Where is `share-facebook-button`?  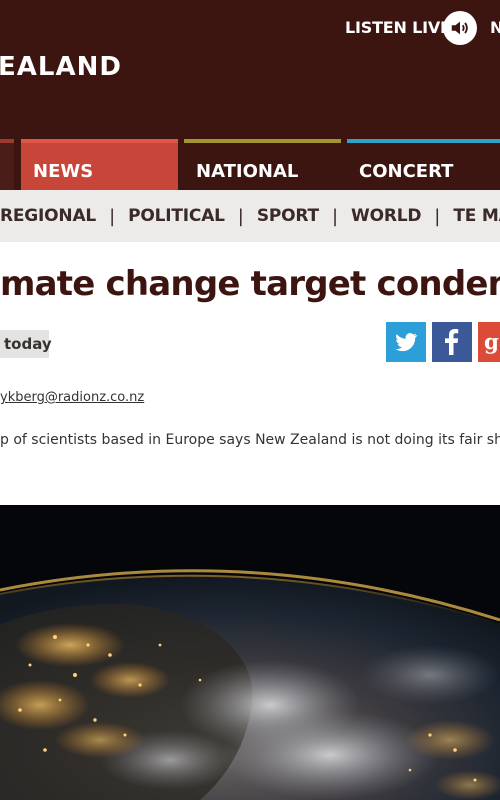
share-facebook-button is located at coordinates (452, 342).